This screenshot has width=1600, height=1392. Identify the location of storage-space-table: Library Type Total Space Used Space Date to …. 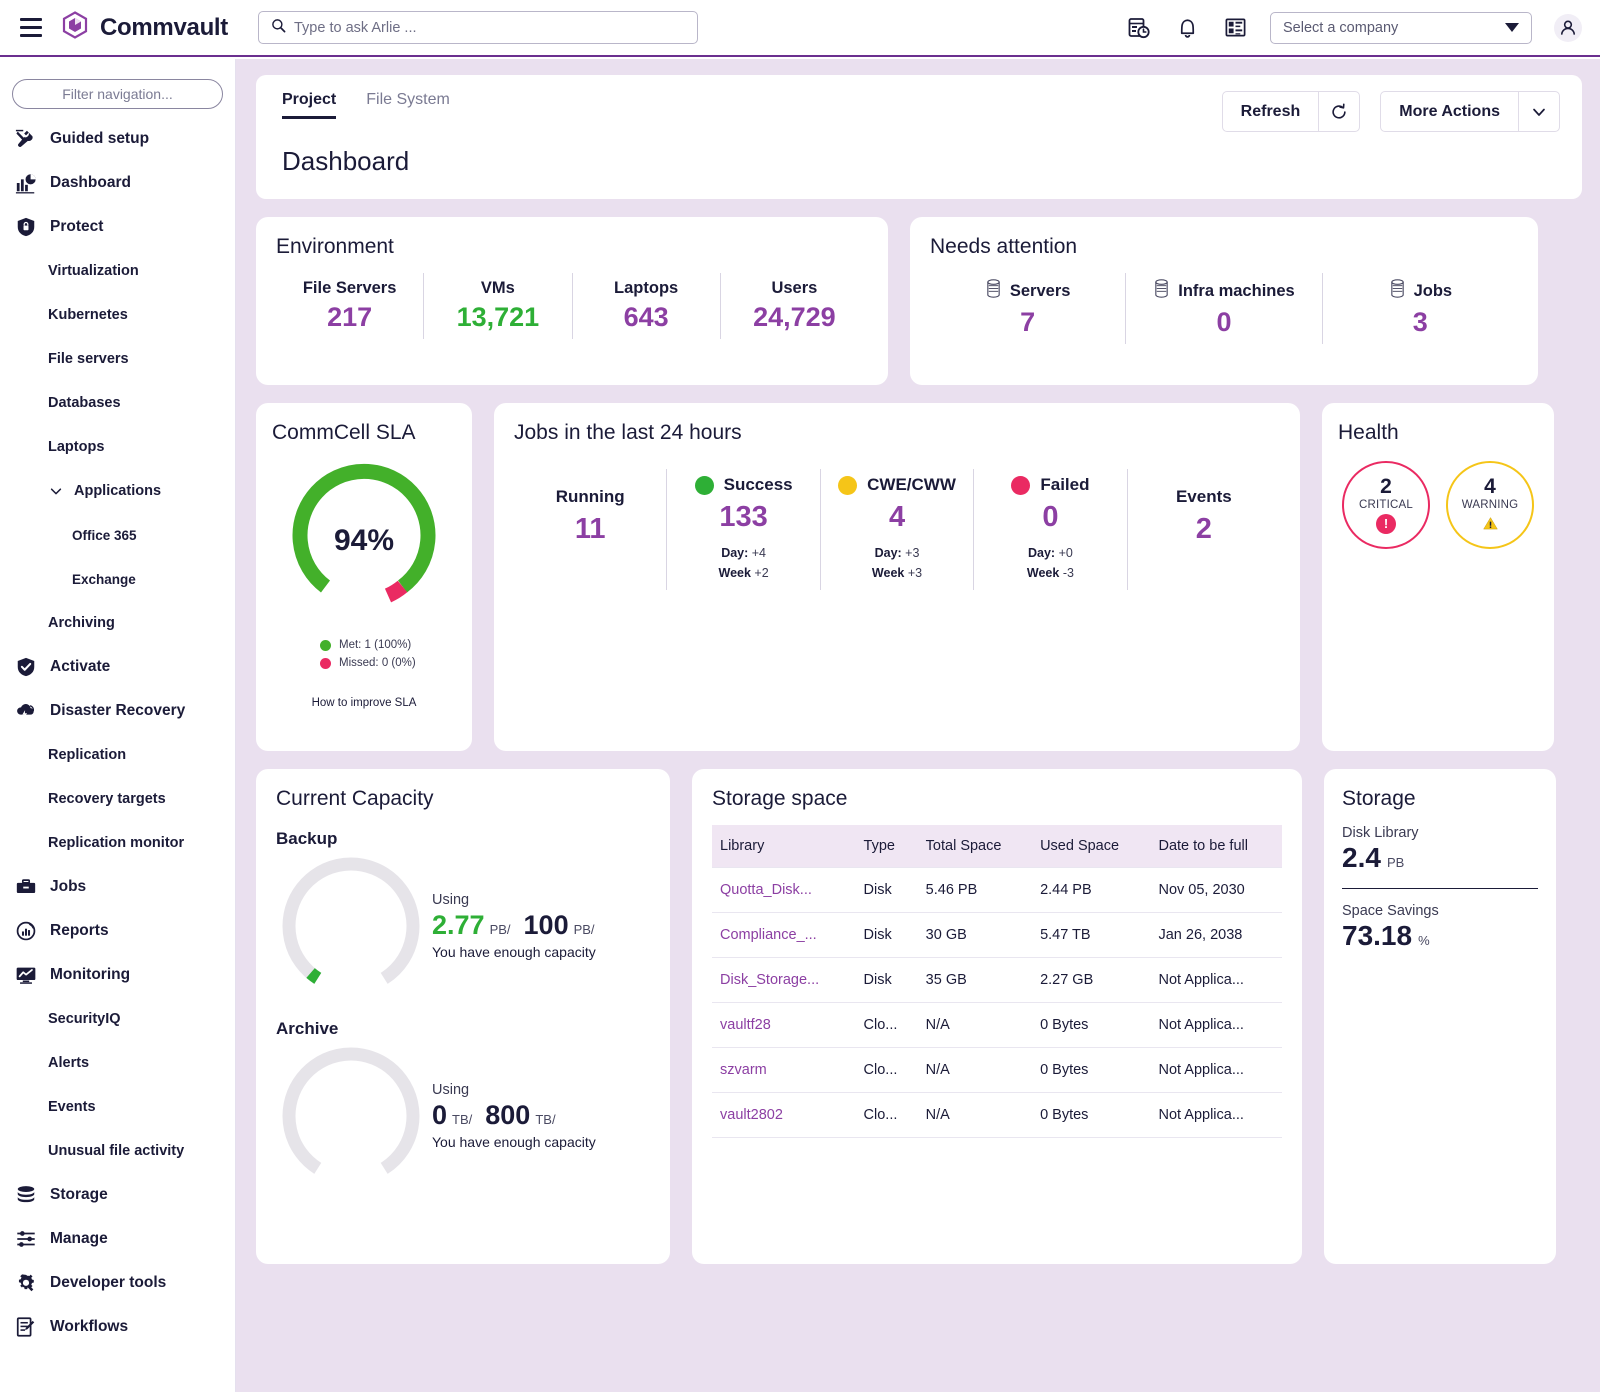
(997, 981).